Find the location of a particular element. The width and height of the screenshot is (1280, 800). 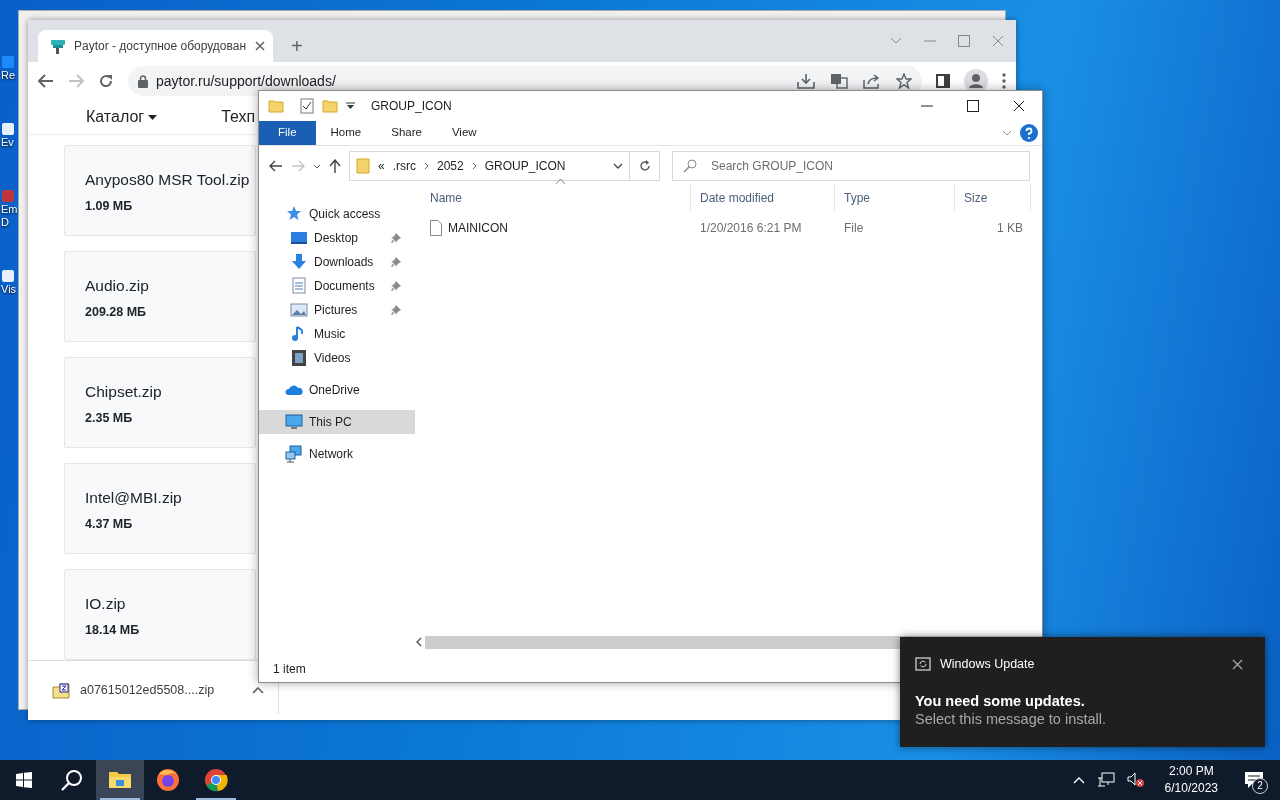

document-icon is located at coordinates (299, 286).